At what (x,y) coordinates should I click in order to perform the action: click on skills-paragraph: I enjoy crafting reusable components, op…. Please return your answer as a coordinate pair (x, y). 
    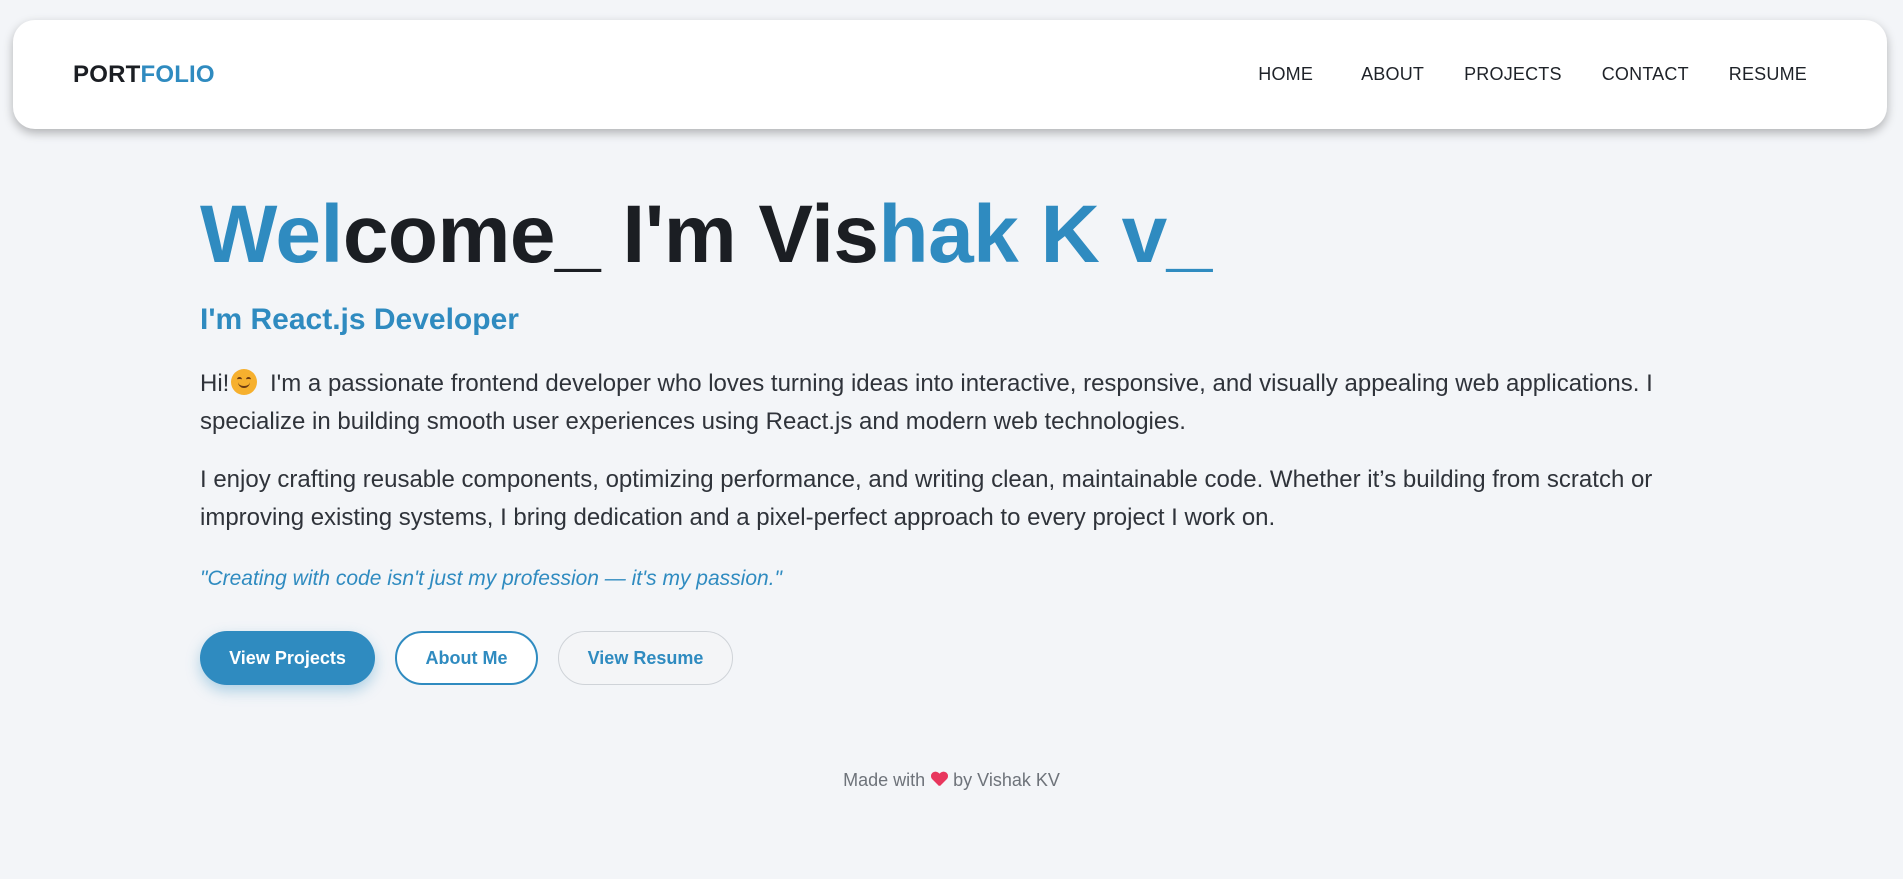
    Looking at the image, I should click on (926, 498).